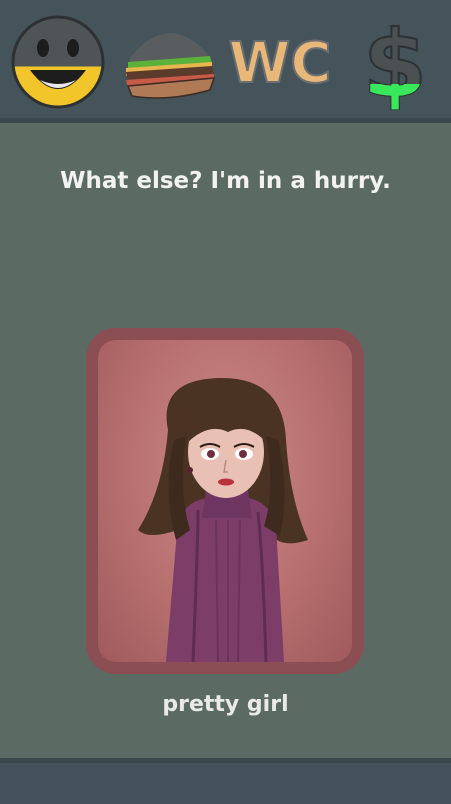  What do you see at coordinates (225, 781) in the screenshot?
I see `bottom-bar` at bounding box center [225, 781].